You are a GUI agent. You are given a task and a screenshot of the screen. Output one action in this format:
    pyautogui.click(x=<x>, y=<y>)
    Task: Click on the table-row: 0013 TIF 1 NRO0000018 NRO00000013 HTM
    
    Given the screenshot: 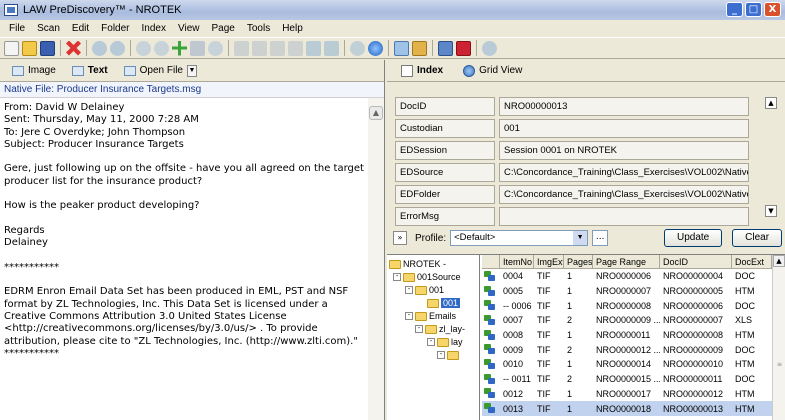 What is the action you would take?
    pyautogui.click(x=627, y=408)
    